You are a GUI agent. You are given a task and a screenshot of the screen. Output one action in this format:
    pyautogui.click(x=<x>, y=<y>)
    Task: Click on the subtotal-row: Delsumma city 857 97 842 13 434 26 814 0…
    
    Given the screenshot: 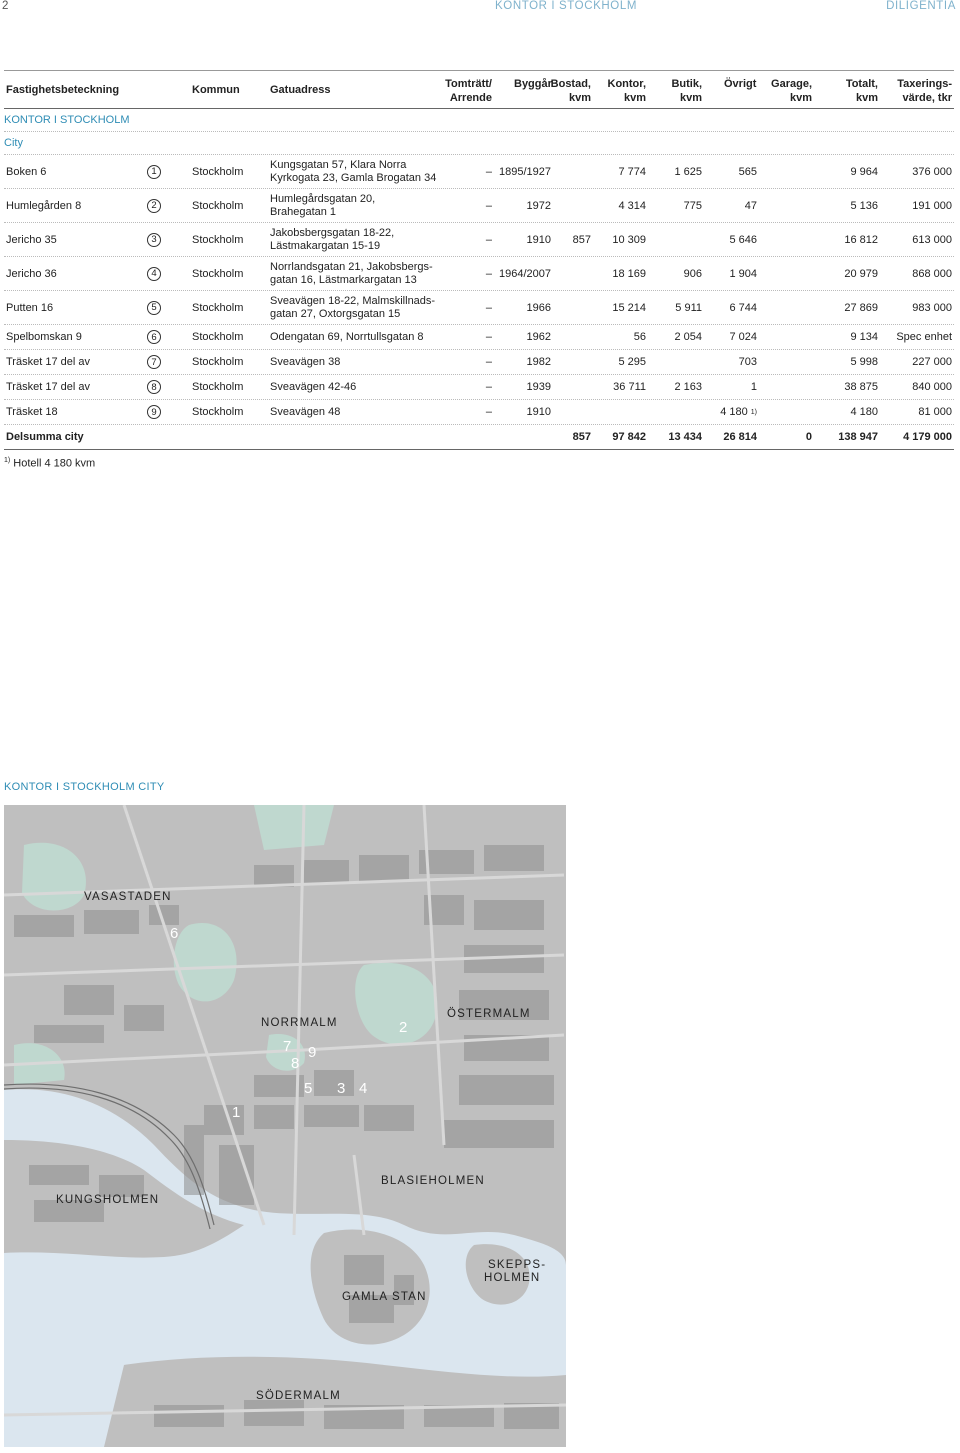 What is the action you would take?
    pyautogui.click(x=479, y=437)
    